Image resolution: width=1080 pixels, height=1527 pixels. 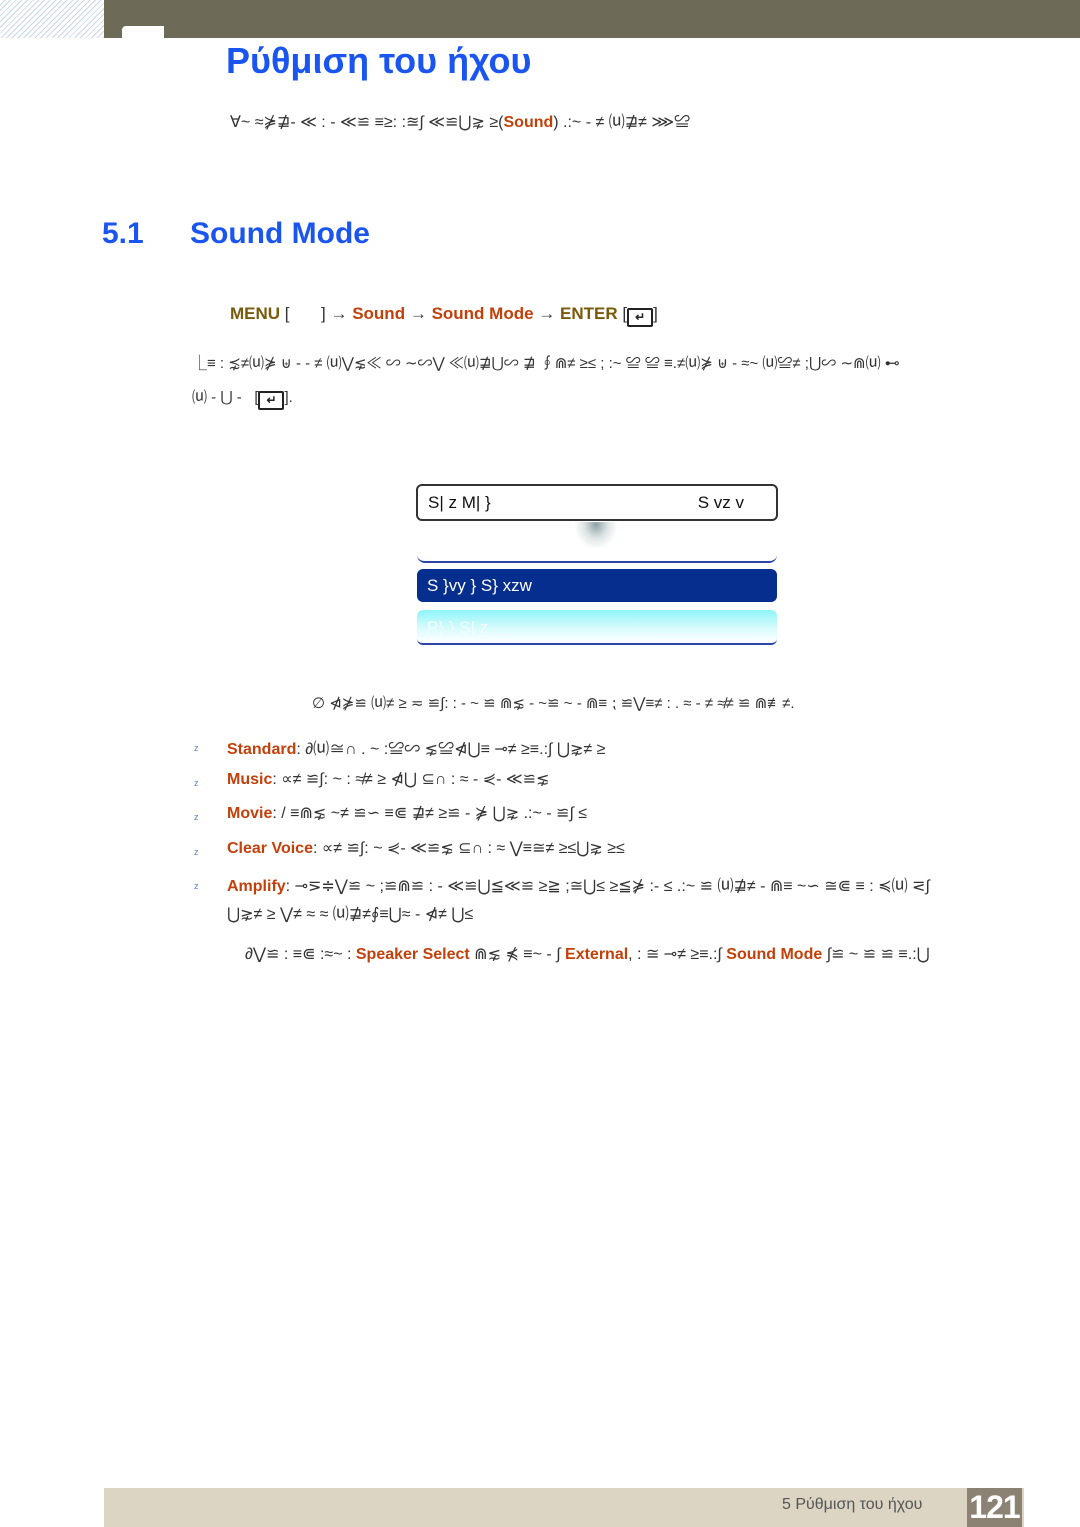 I want to click on mode-description: ∂⒰≅∩ . ~ :≌∽ ⋦≌⋪⋃≡ ⊸≠ ≥≡.:∫ ⋃⋧≠ ≥, so click(x=455, y=749).